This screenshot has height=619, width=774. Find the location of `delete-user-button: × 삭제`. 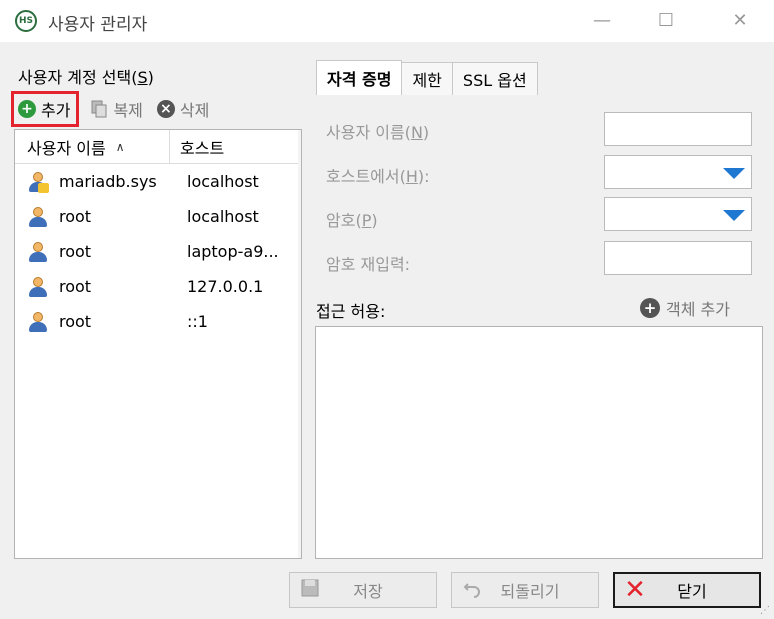

delete-user-button: × 삭제 is located at coordinates (183, 109).